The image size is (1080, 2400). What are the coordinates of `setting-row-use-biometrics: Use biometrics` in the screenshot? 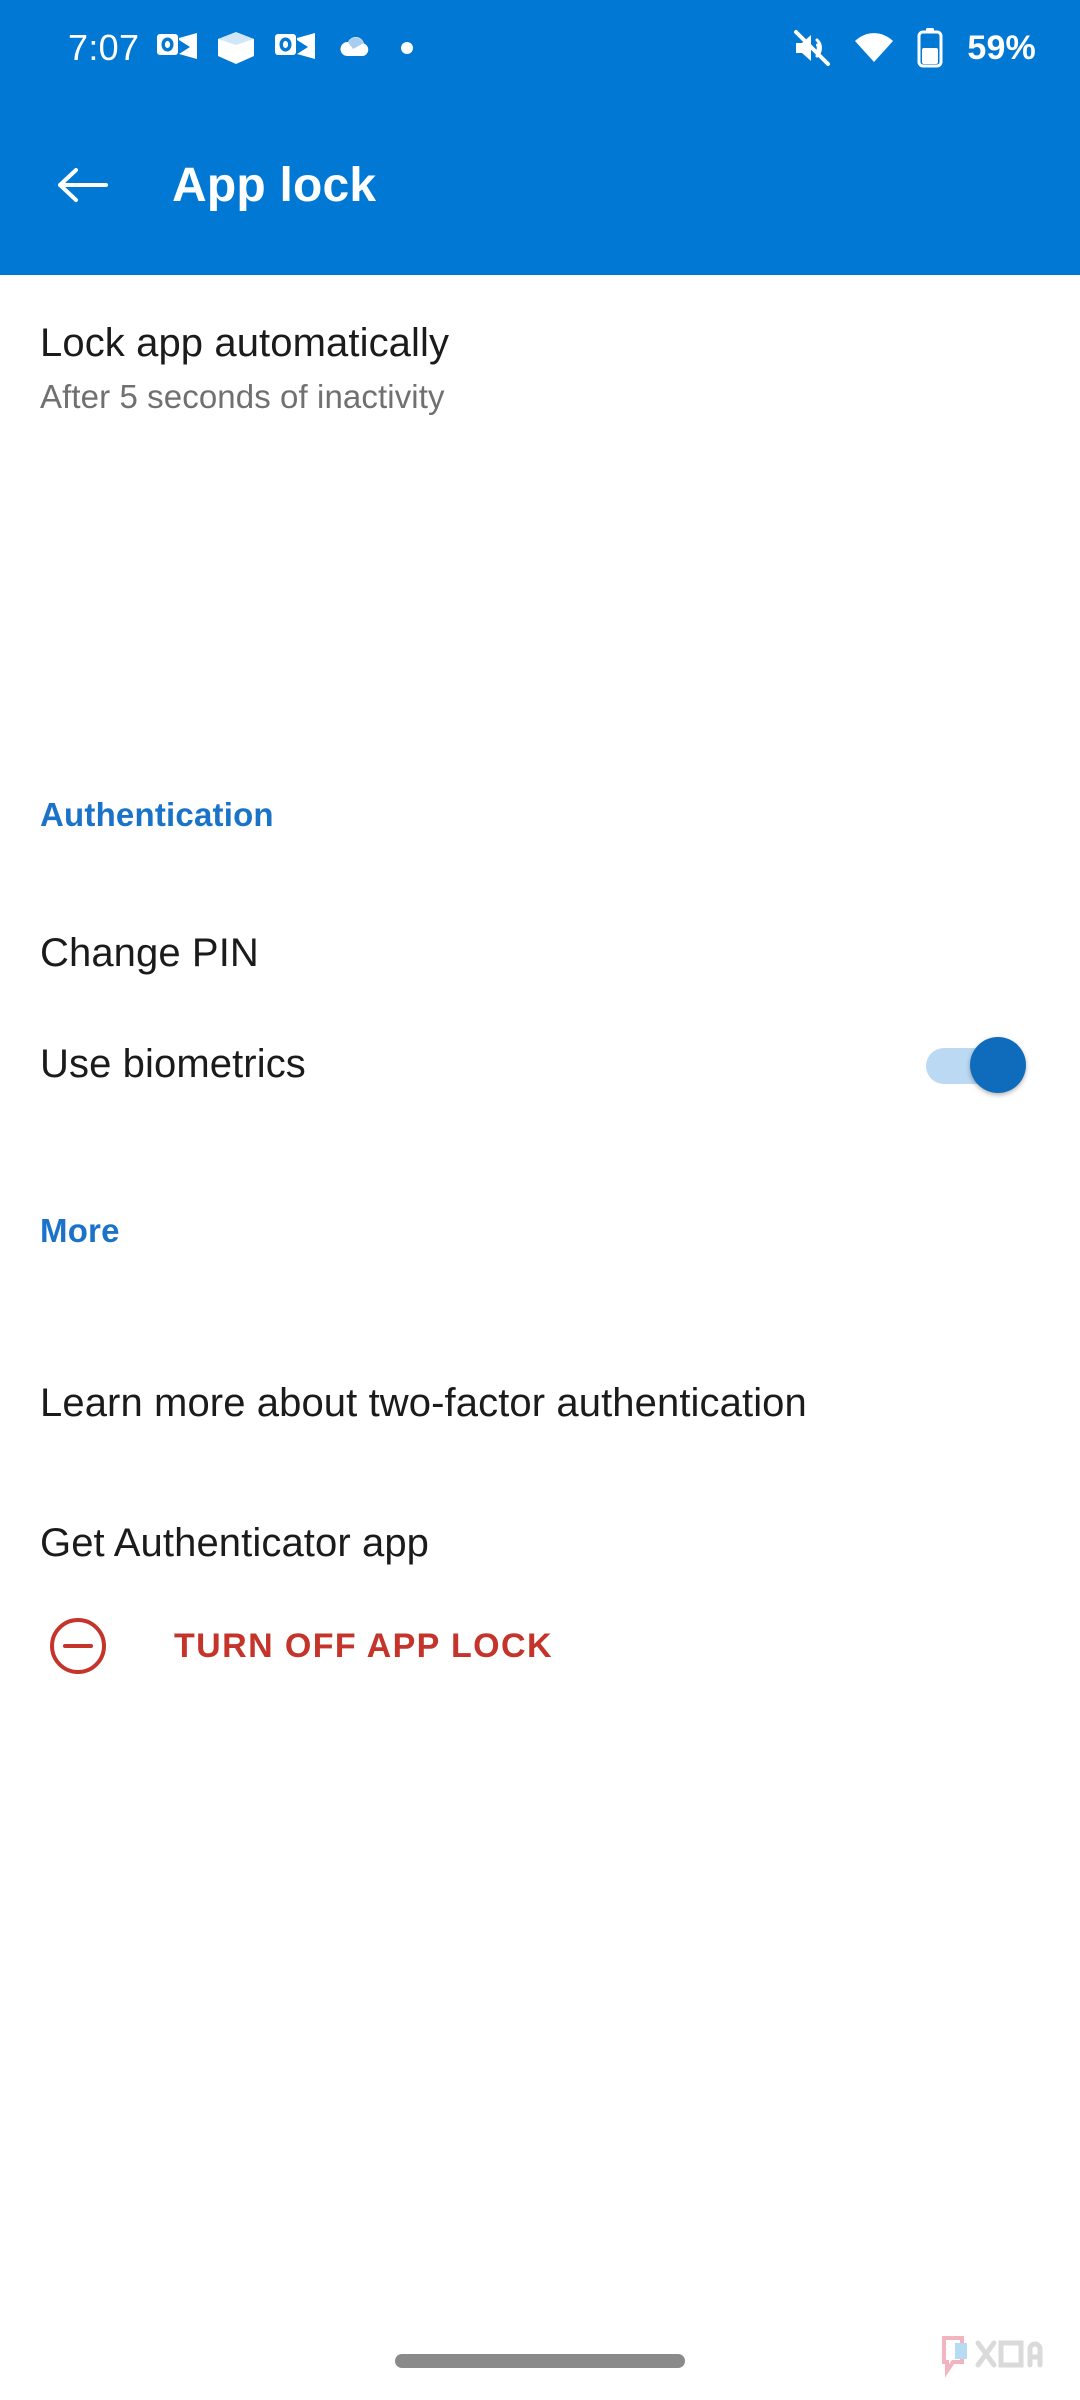 It's located at (540, 1065).